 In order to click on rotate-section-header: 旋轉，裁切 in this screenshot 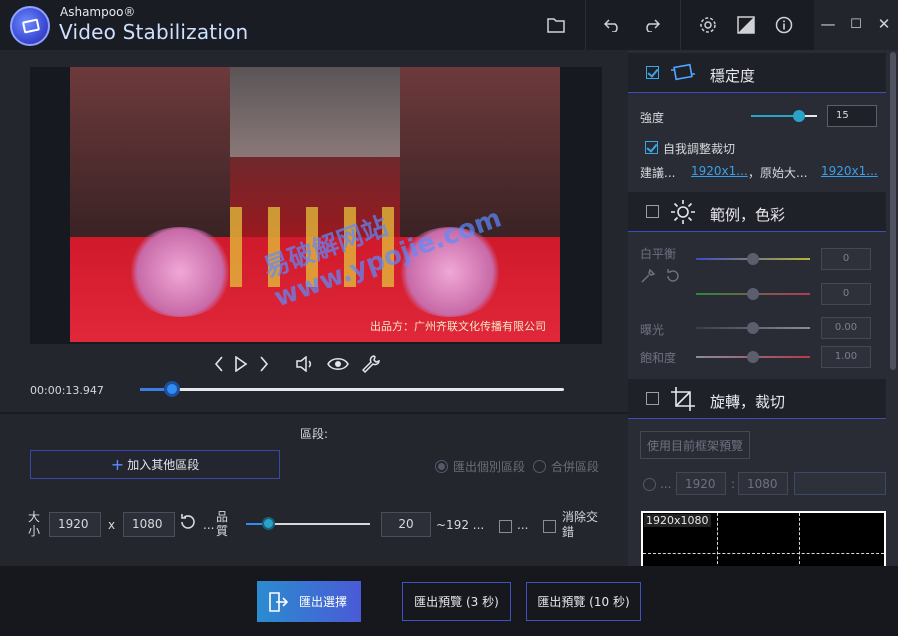, I will do `click(757, 399)`.